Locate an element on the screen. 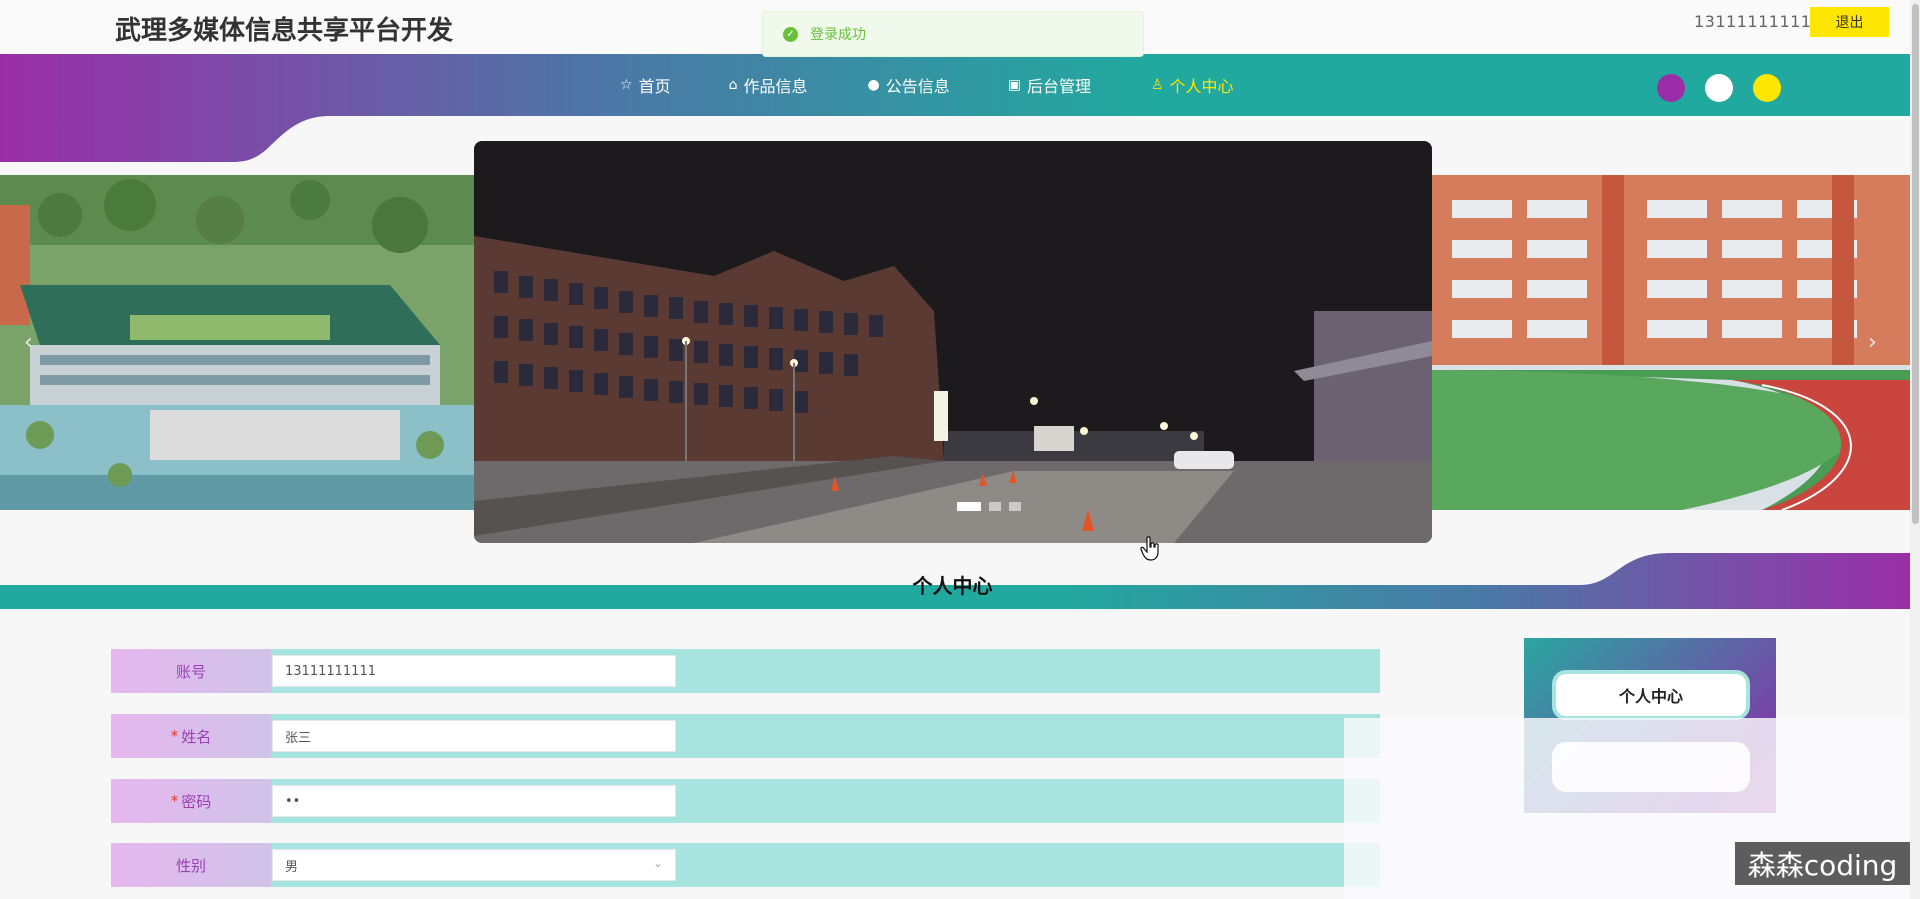 This screenshot has height=899, width=1920. hand-cursor-icon is located at coordinates (1149, 548).